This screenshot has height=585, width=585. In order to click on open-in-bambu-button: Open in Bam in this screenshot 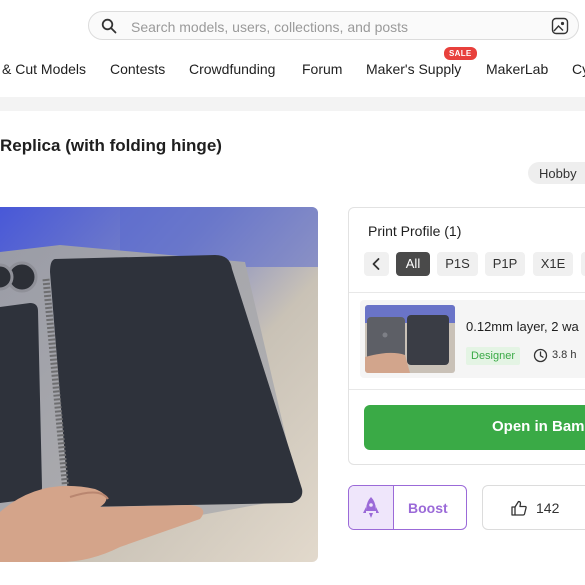, I will do `click(474, 427)`.